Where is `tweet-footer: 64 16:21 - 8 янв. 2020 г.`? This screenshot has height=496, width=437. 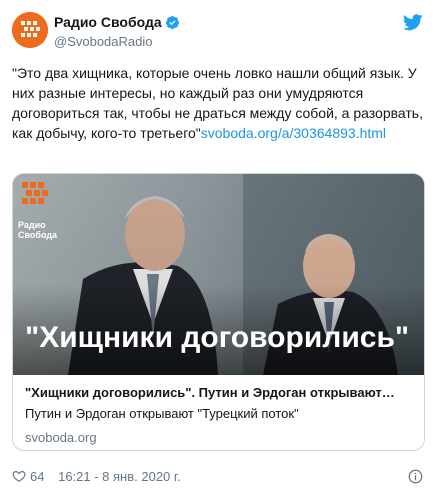
tweet-footer: 64 16:21 - 8 янв. 2020 г. is located at coordinates (218, 477).